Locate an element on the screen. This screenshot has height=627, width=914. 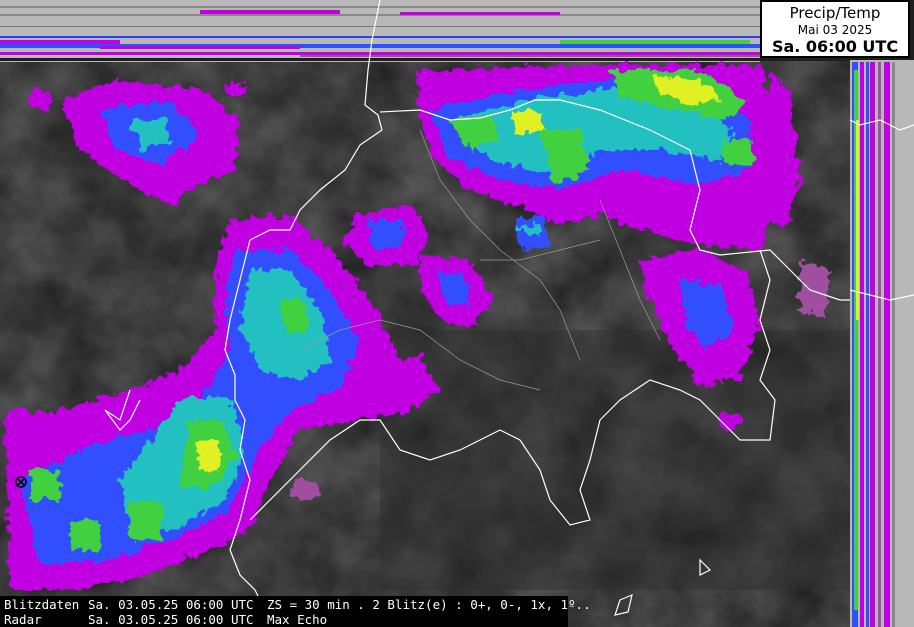
product-time: Sa. 06:00 UTC is located at coordinates (835, 46).